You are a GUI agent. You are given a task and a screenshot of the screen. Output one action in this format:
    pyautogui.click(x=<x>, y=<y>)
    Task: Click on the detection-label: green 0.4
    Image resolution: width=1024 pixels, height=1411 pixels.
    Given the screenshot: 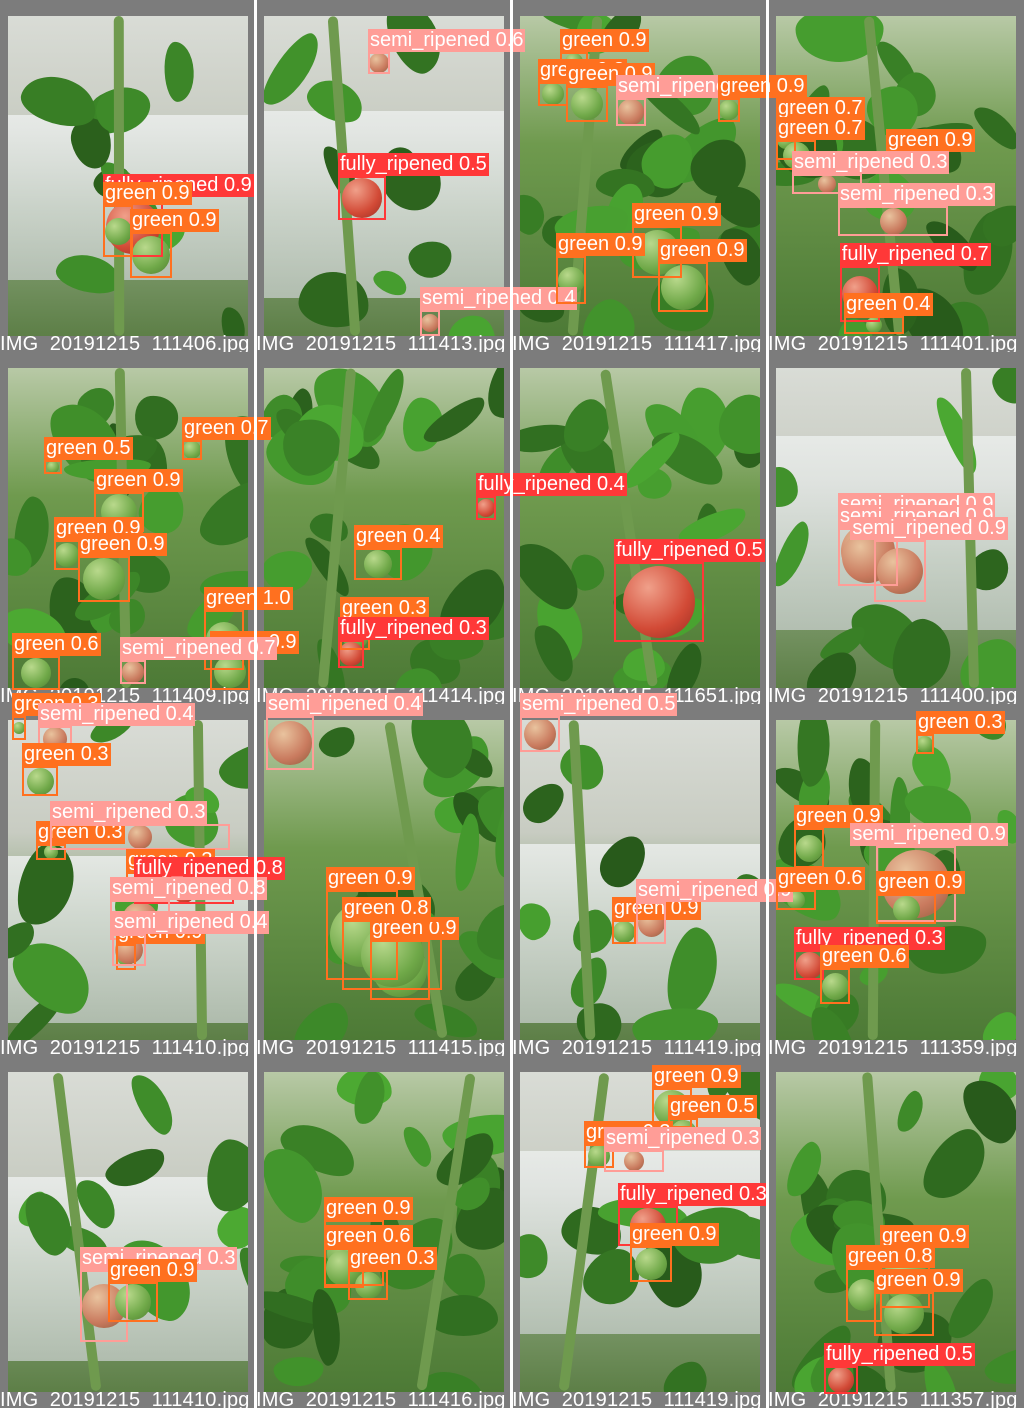 What is the action you would take?
    pyautogui.click(x=888, y=304)
    